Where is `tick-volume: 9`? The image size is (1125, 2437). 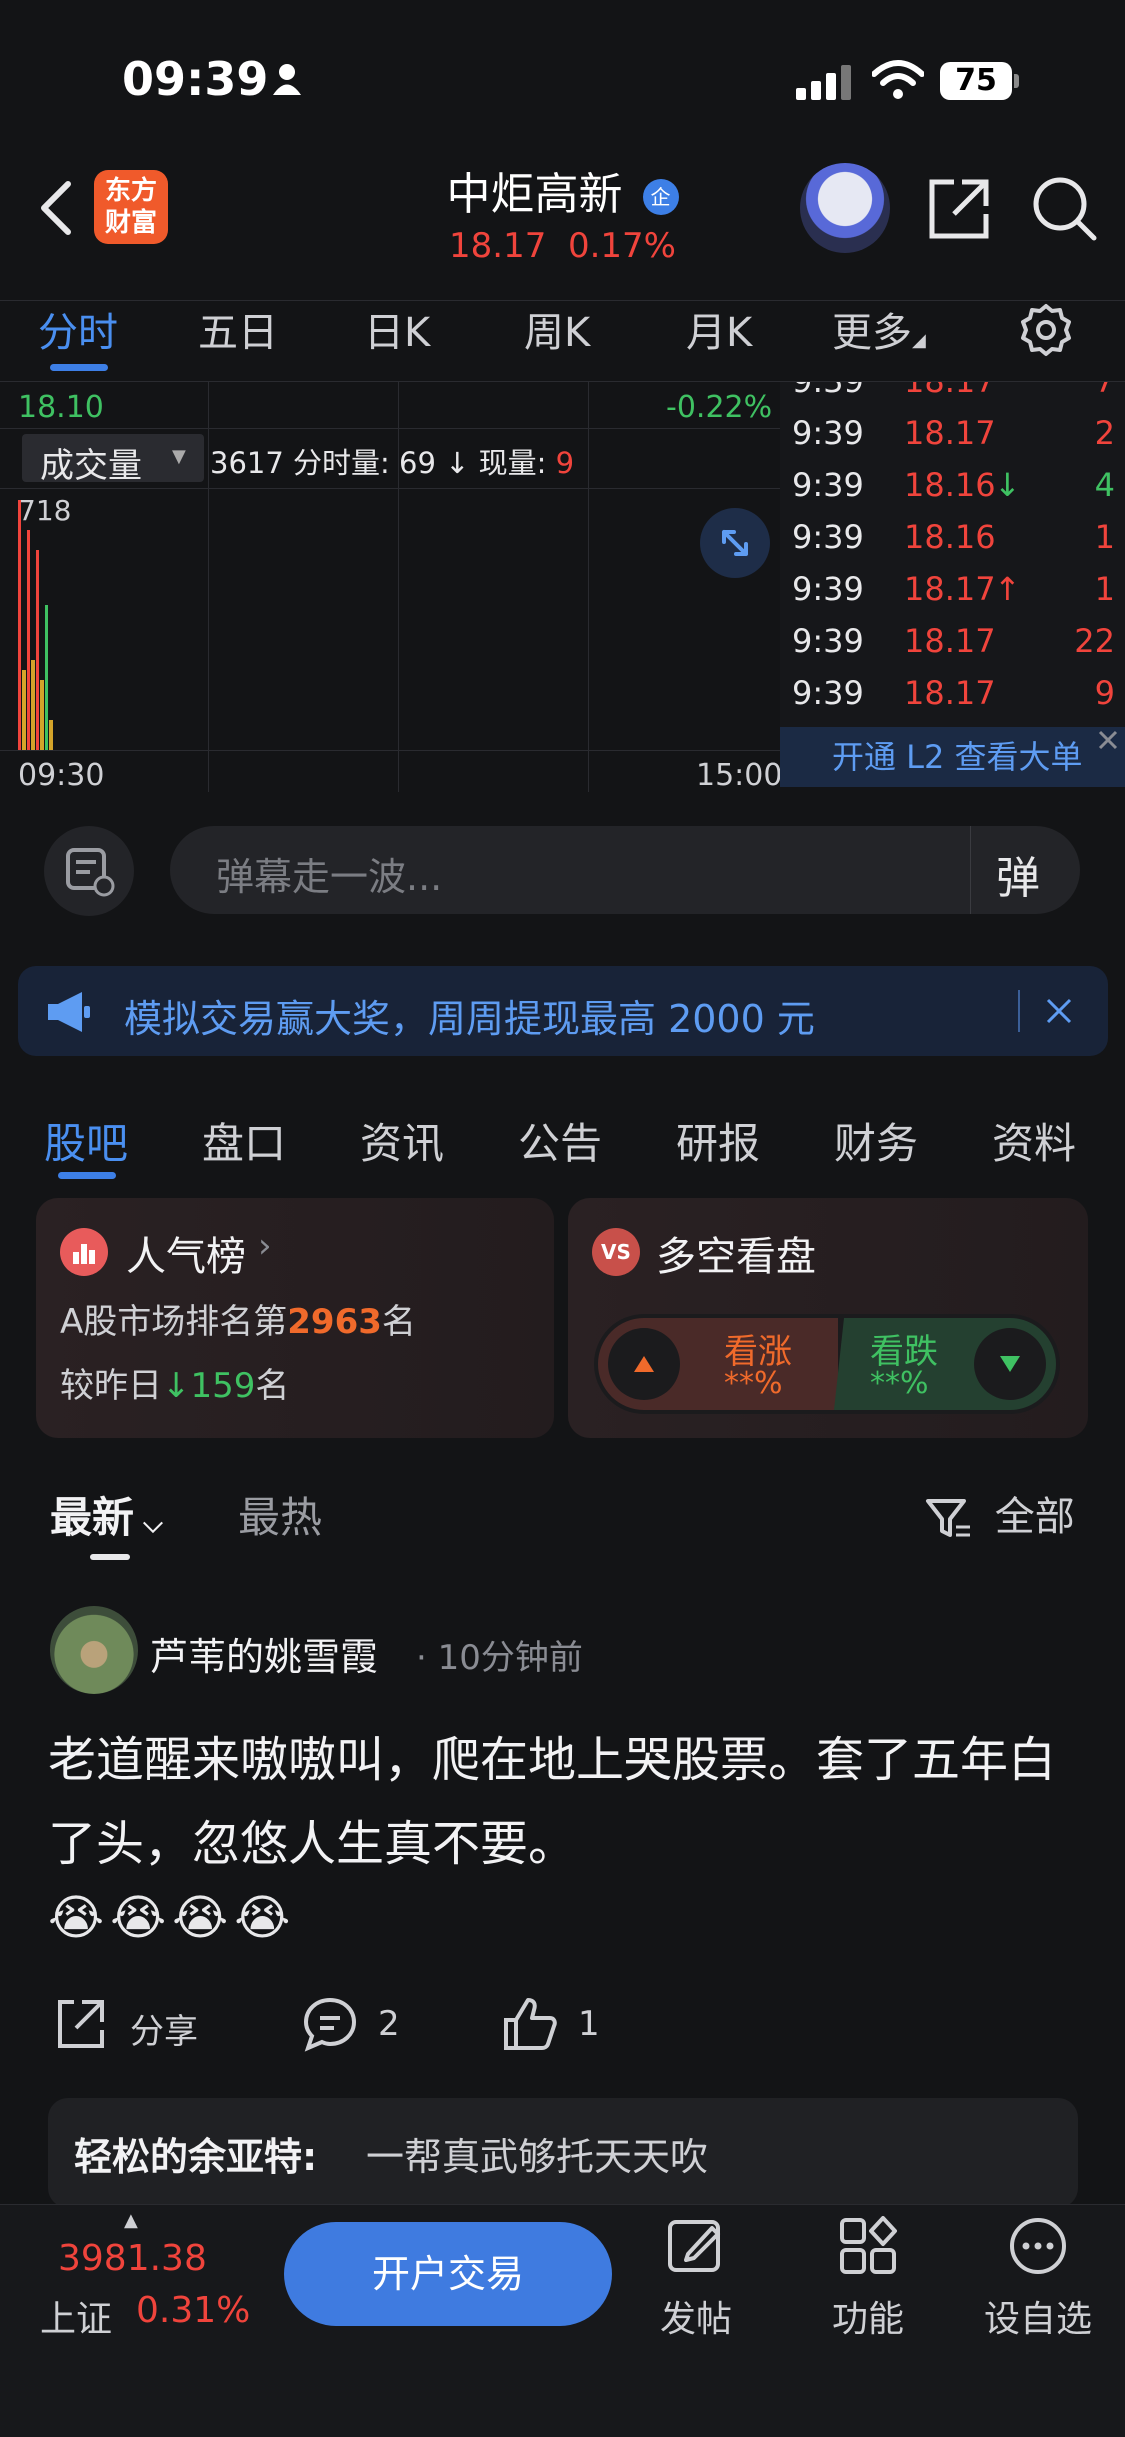 tick-volume: 9 is located at coordinates (1104, 693).